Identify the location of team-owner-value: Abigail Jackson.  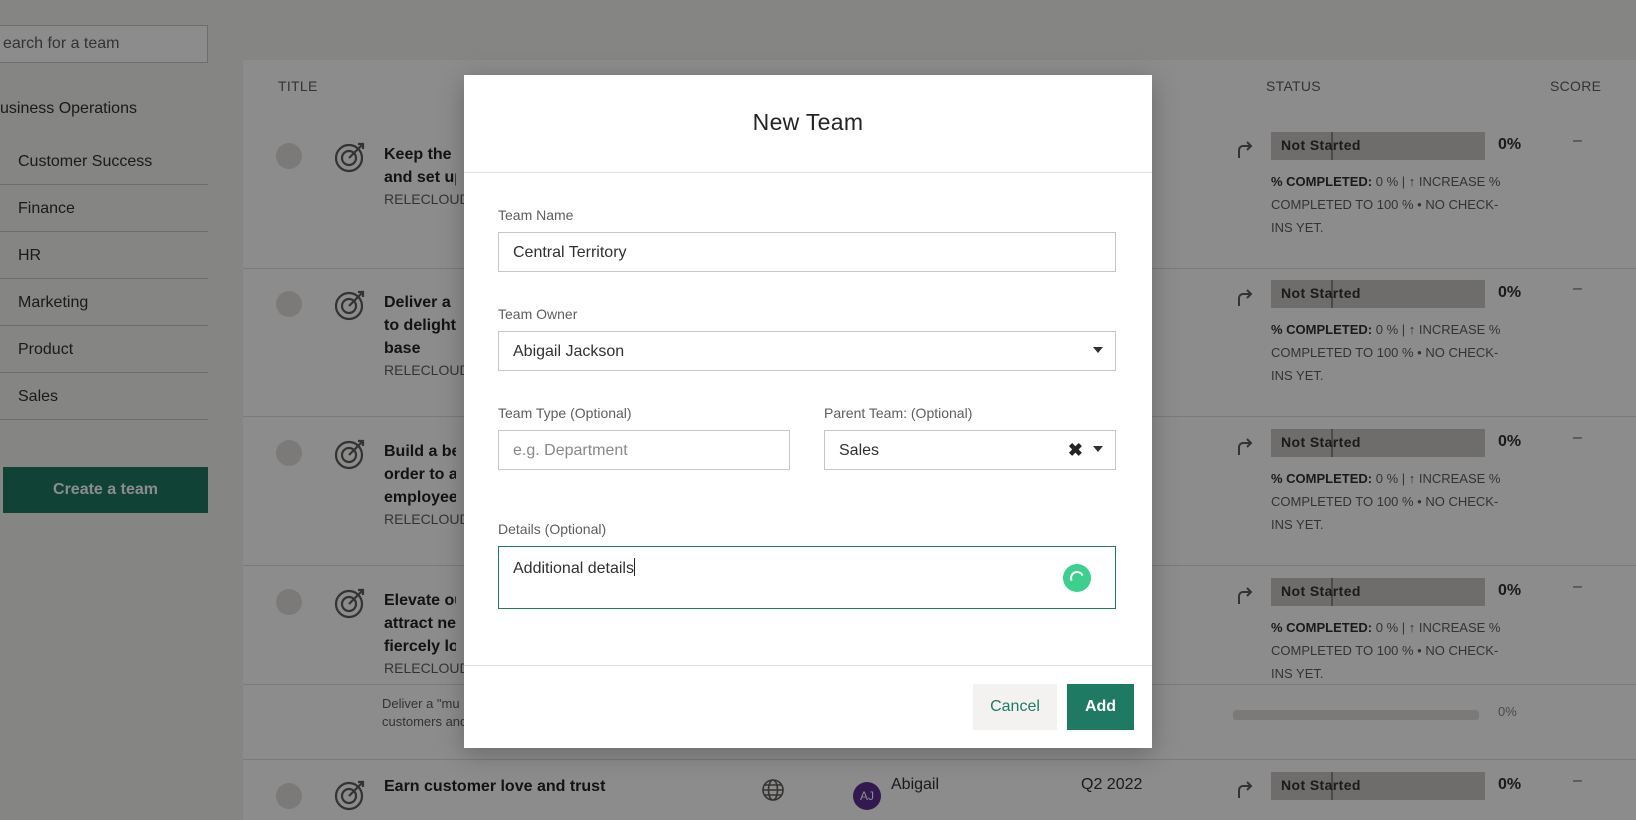
(569, 351).